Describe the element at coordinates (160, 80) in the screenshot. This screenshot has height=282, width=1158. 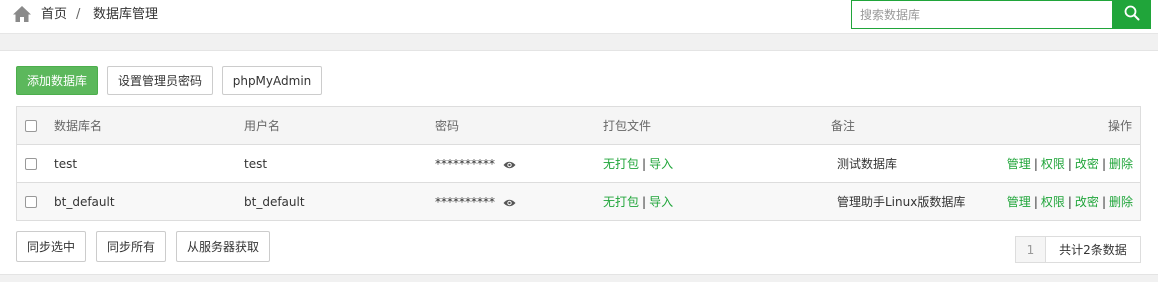
I see `set-root-password-button: 设置管理员密码` at that location.